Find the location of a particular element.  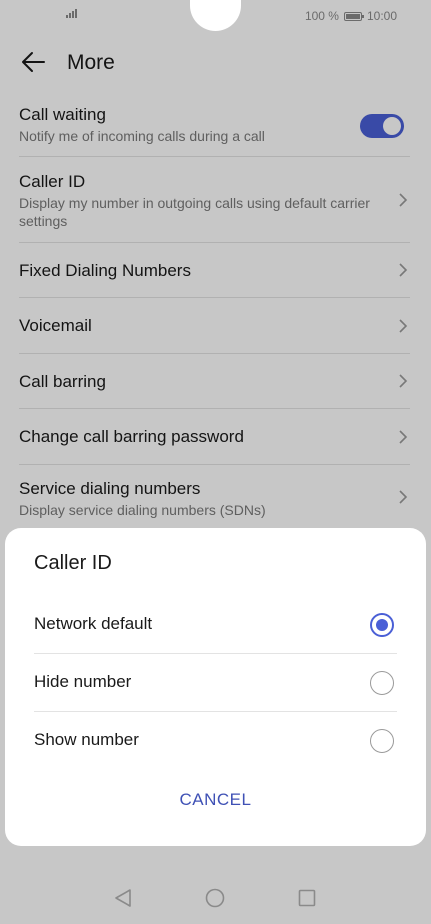

home-circle-icon is located at coordinates (215, 898).